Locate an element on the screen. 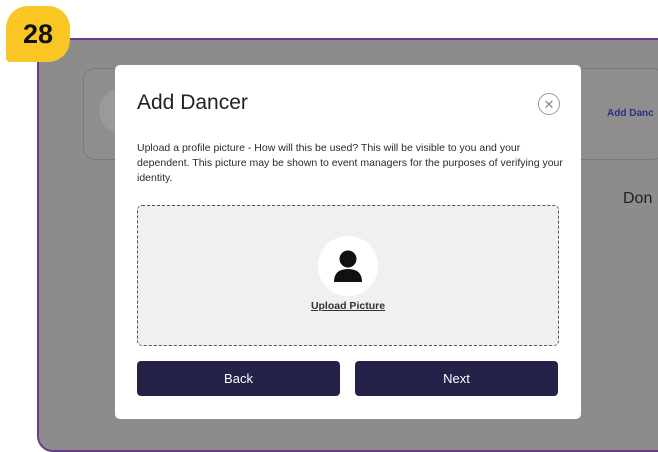 The width and height of the screenshot is (658, 452). back-button: Back is located at coordinates (238, 378).